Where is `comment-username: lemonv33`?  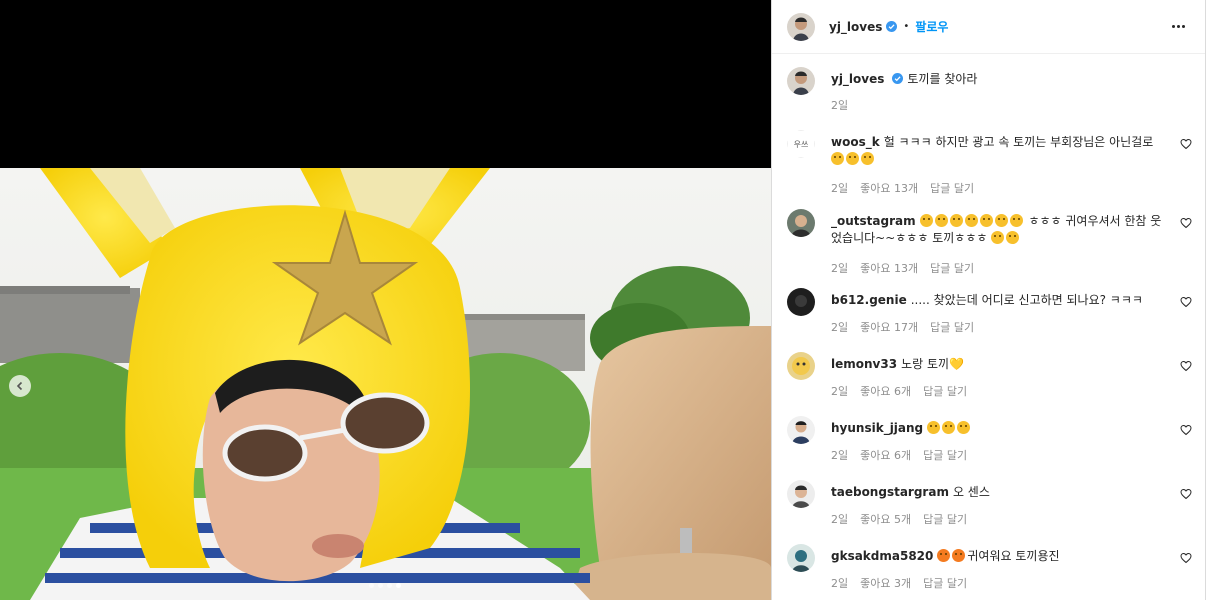 comment-username: lemonv33 is located at coordinates (864, 364).